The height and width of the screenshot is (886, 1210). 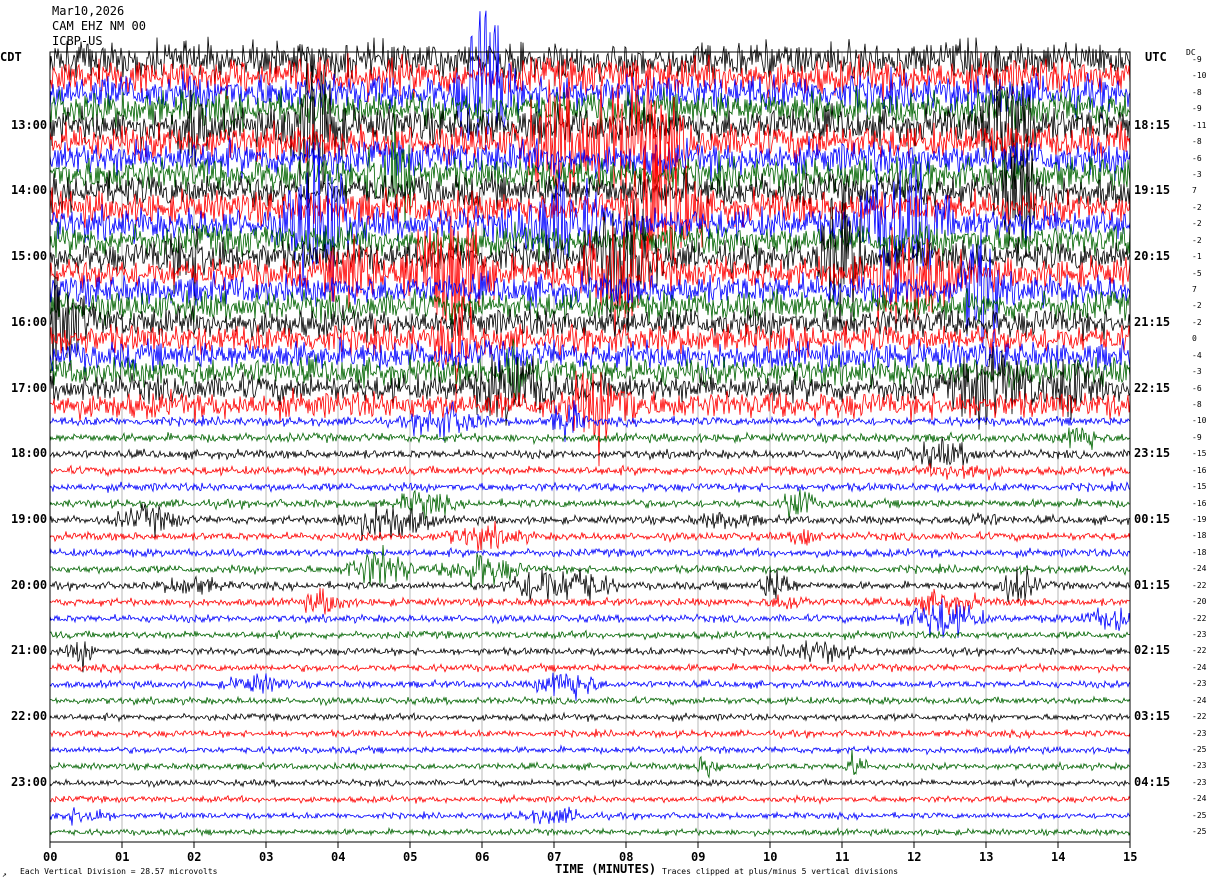 What do you see at coordinates (770, 857) in the screenshot?
I see `x-tick-label-10: 10` at bounding box center [770, 857].